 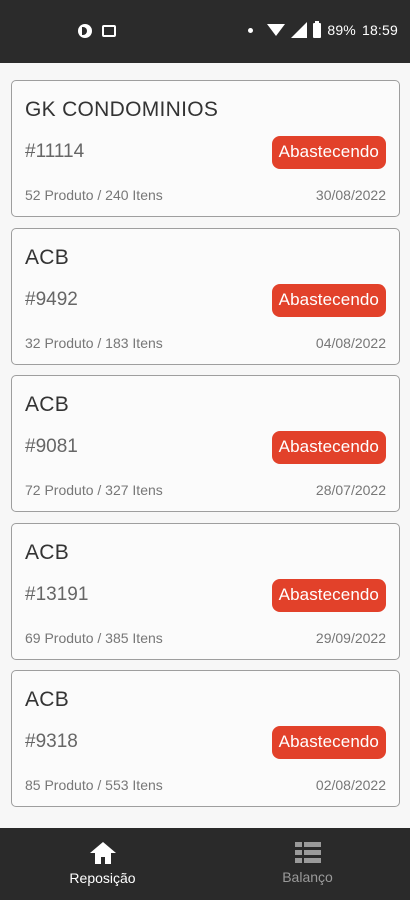 I want to click on order-count: 85 Produto / 553 Itens, so click(x=94, y=785).